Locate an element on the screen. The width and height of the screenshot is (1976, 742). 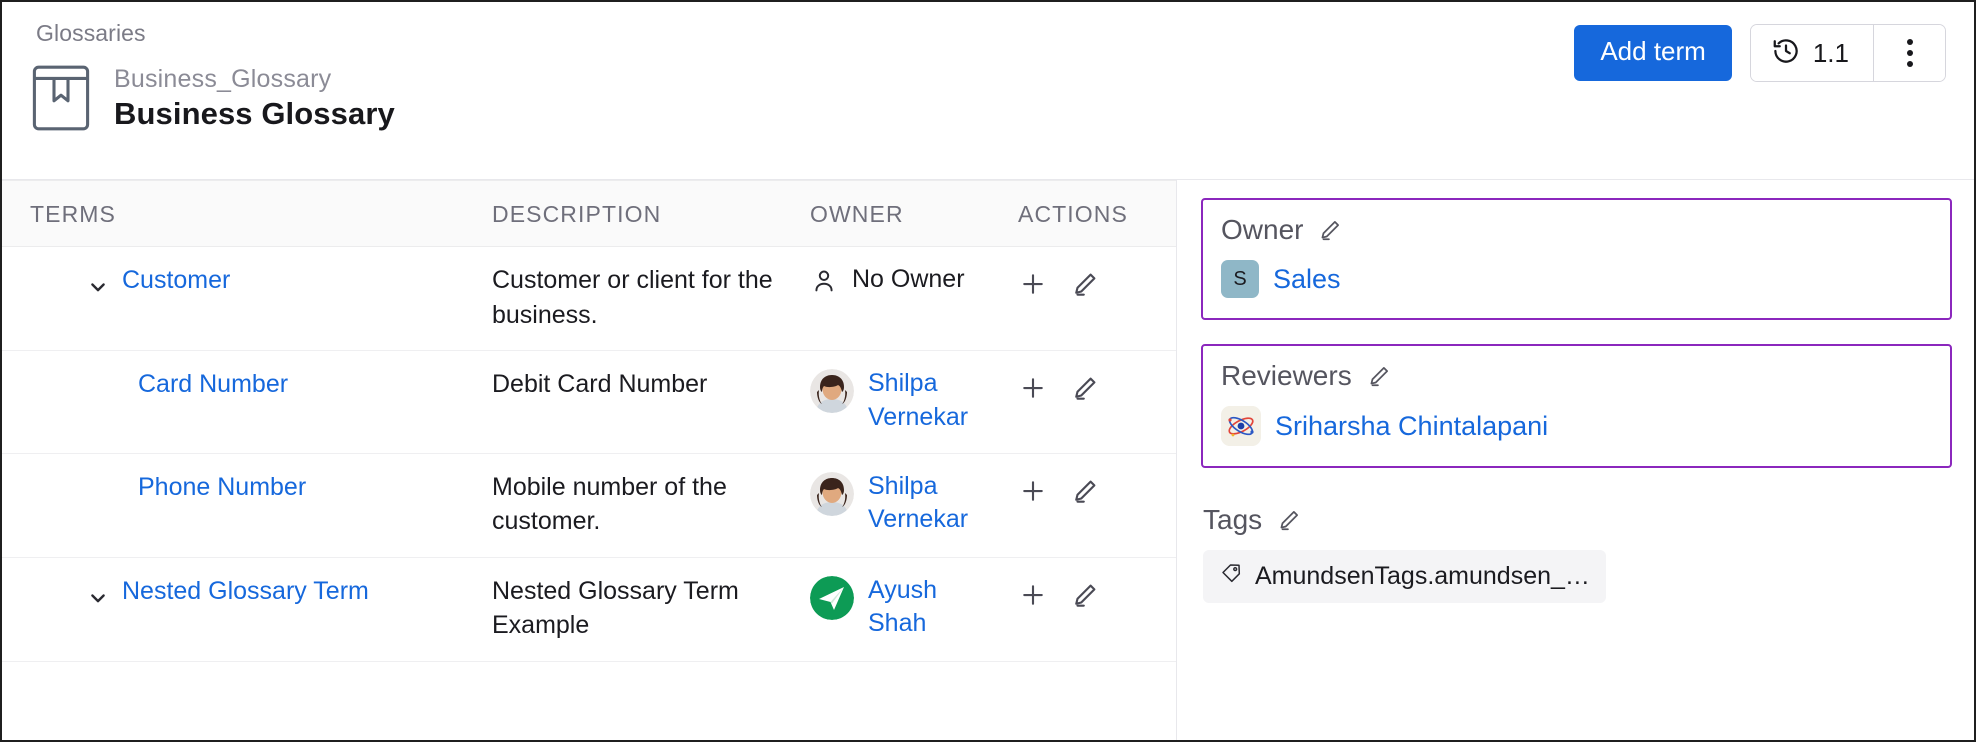
table-header-row: TERMS DESCRIPTION OWNER ACTIONS is located at coordinates (589, 213).